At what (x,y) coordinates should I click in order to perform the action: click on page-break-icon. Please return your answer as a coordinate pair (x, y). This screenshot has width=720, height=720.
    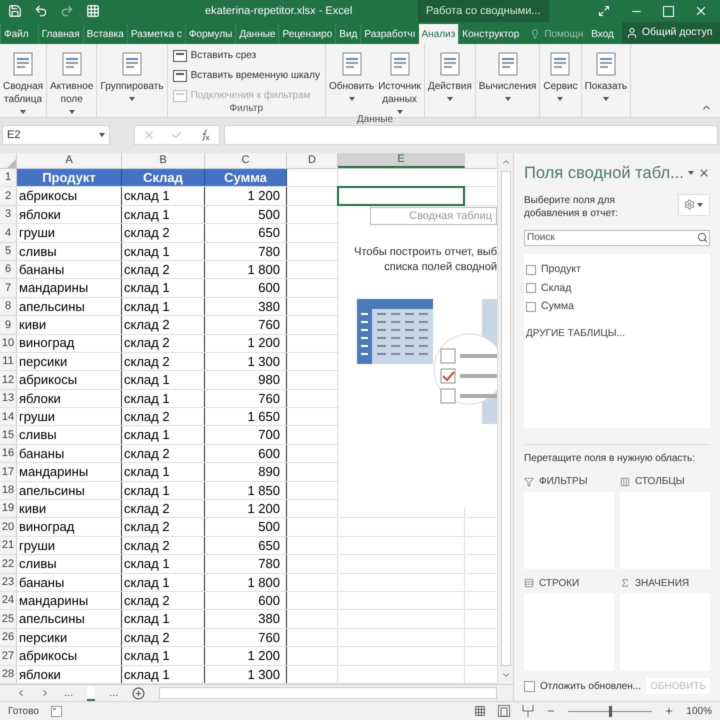
    Looking at the image, I should click on (528, 711).